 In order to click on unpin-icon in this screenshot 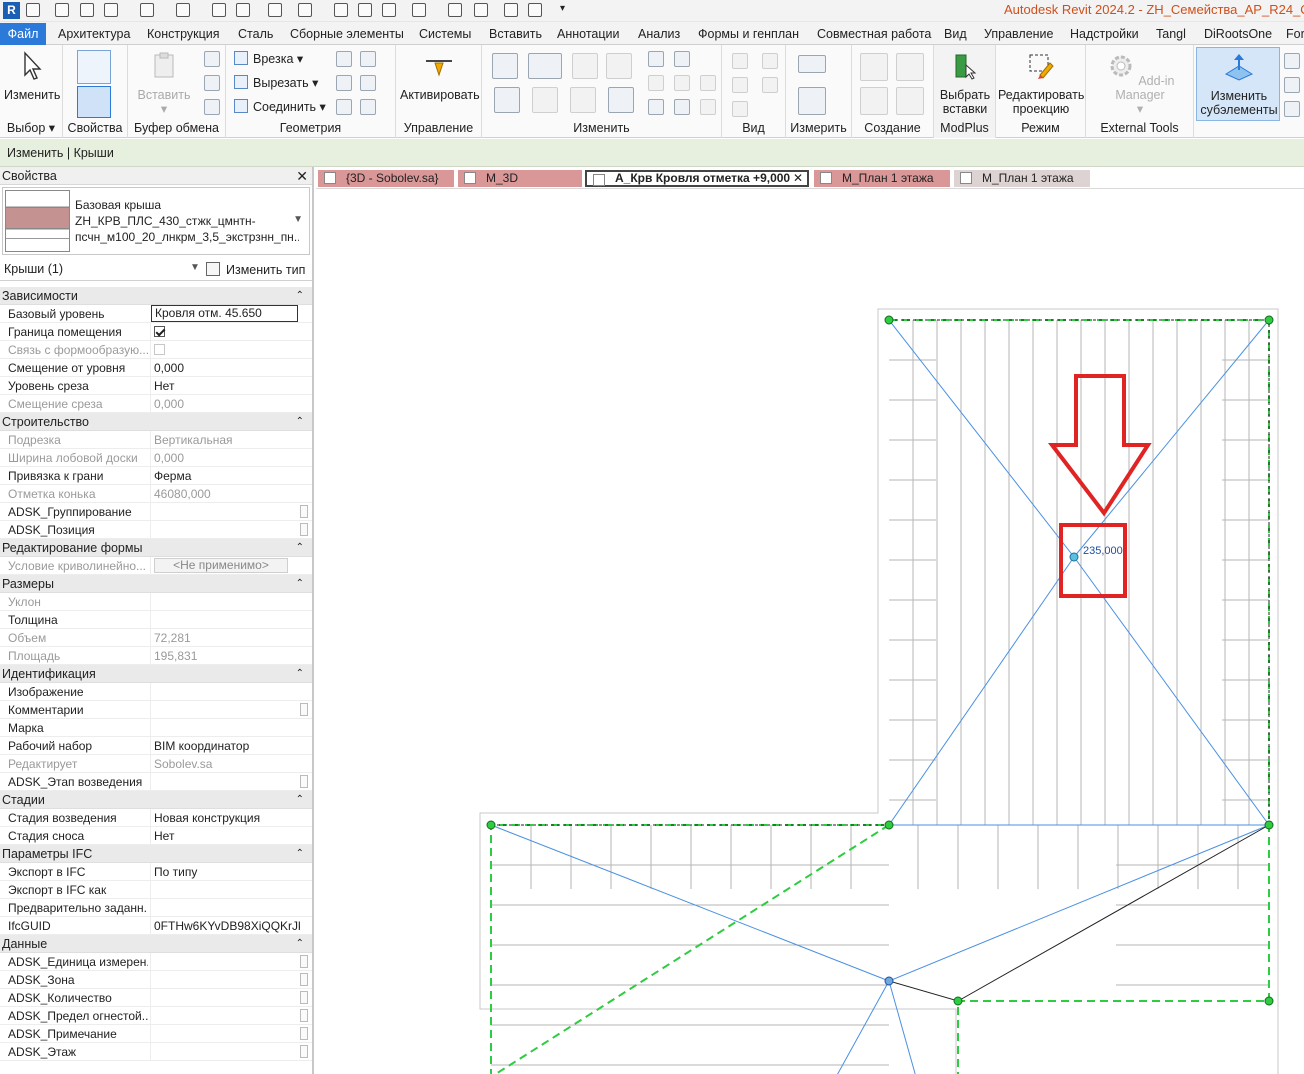, I will do `click(708, 83)`.